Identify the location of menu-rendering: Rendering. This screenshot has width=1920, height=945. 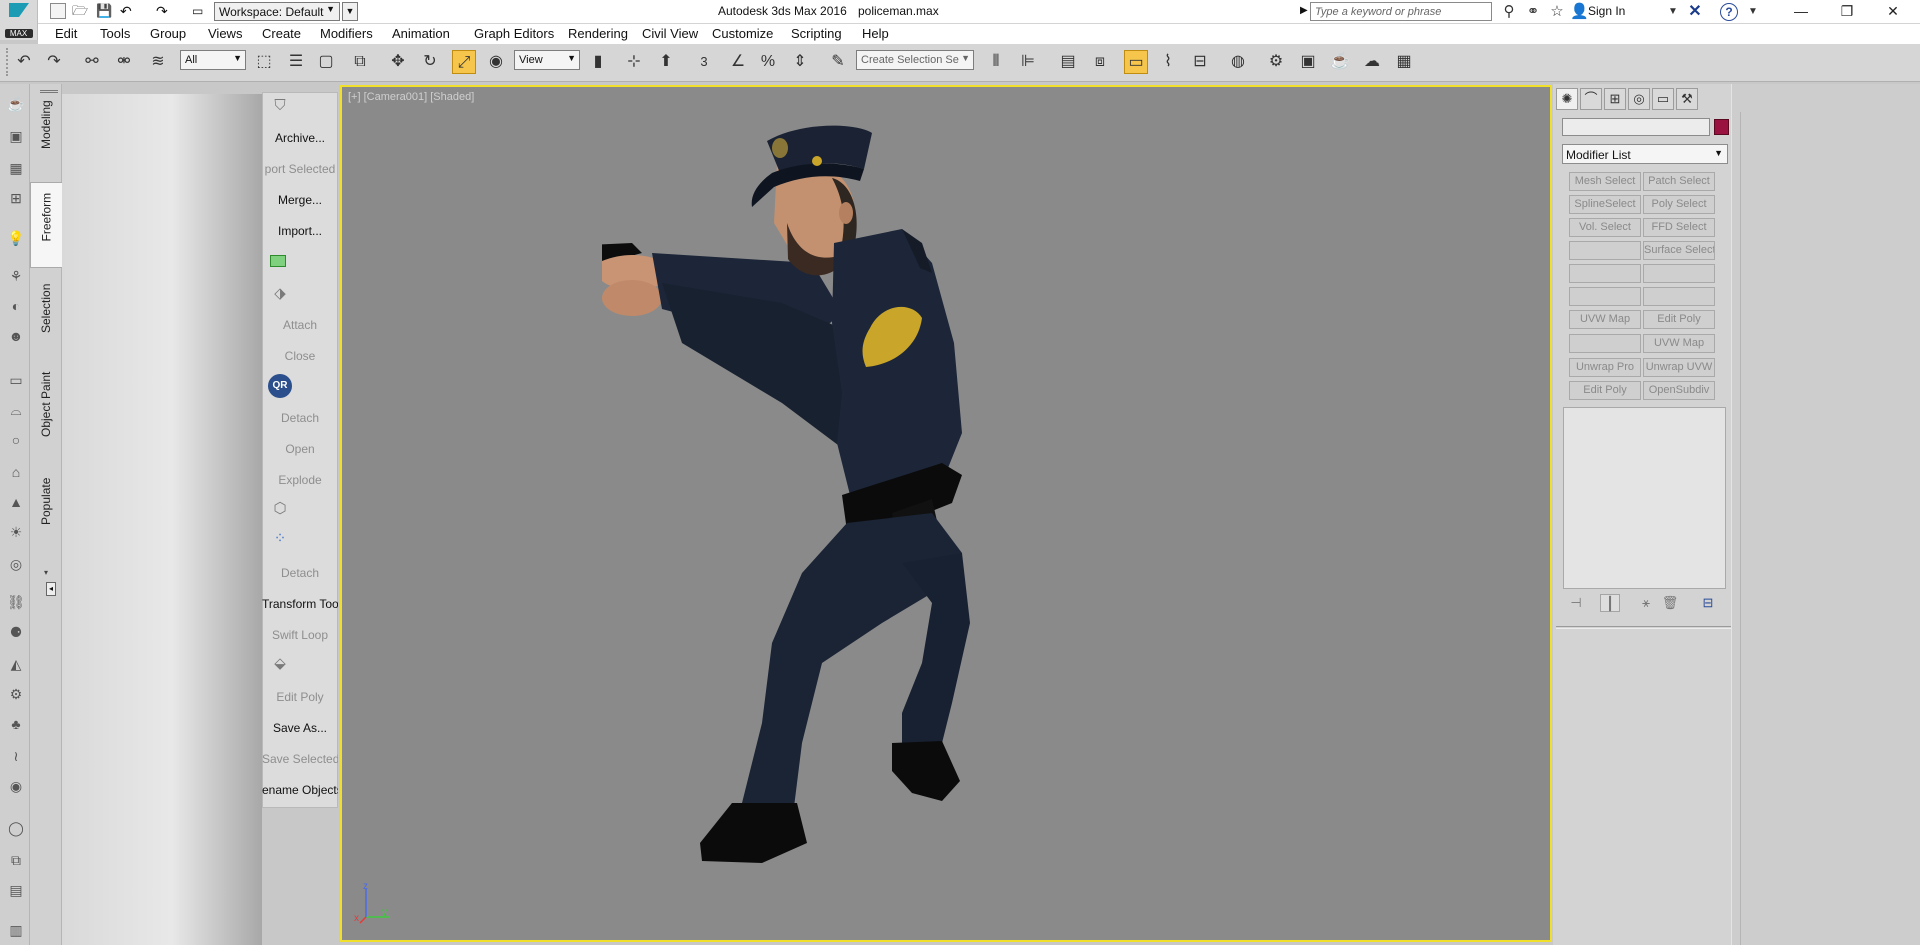
(598, 33).